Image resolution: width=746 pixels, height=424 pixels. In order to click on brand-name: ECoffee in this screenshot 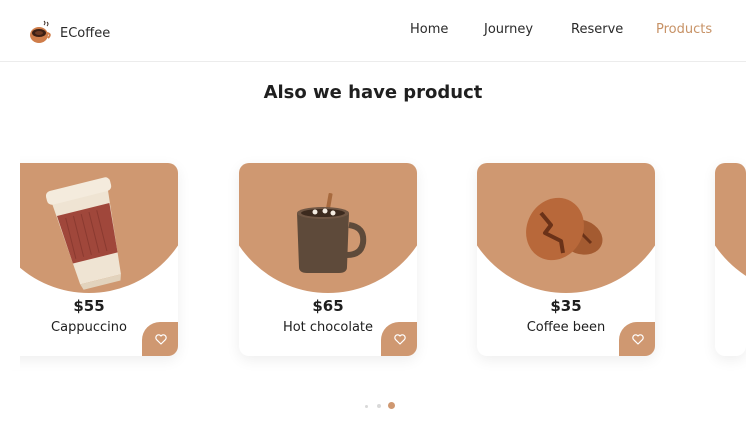, I will do `click(85, 33)`.